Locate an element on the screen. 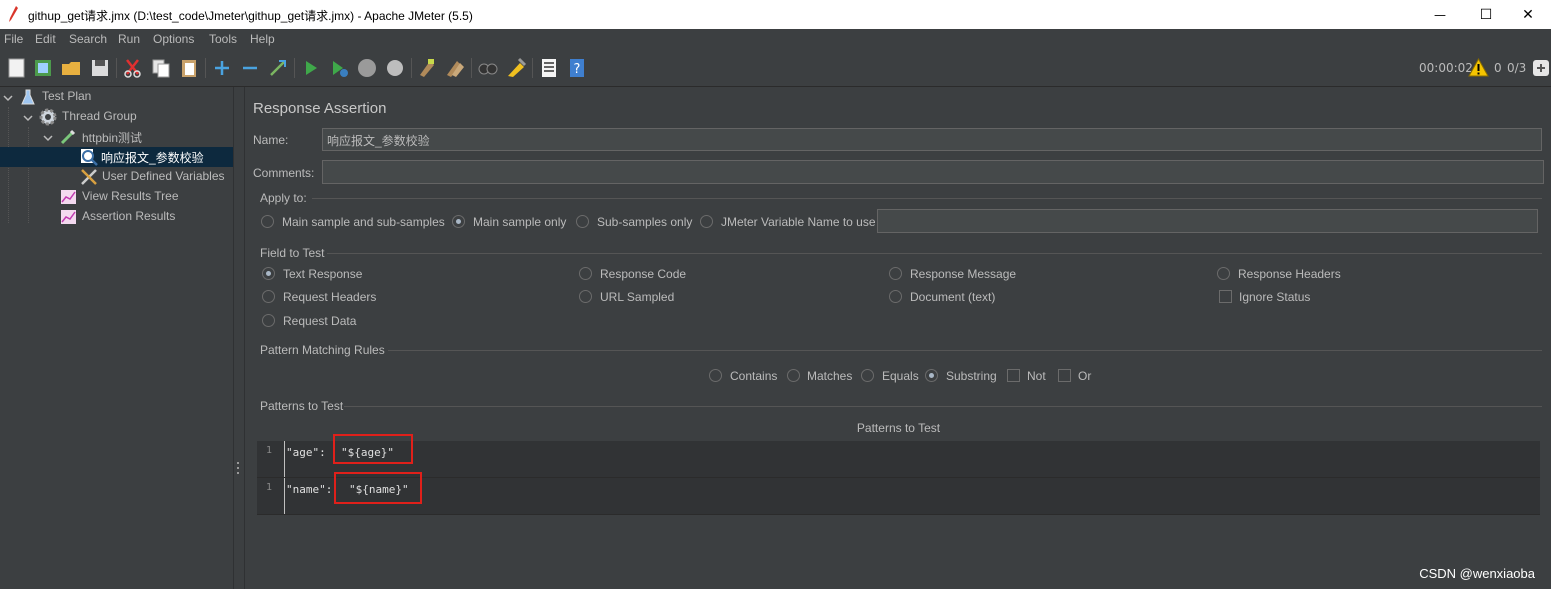 The width and height of the screenshot is (1551, 589). function-helper-icon is located at coordinates (549, 68).